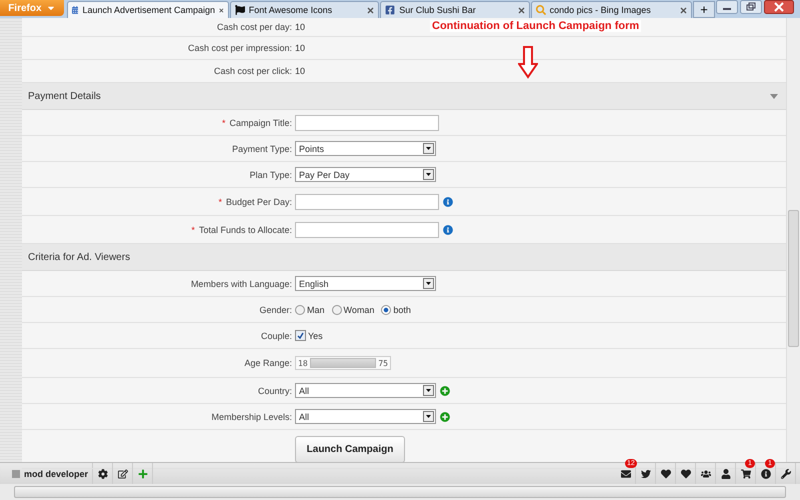  Describe the element at coordinates (239, 48) in the screenshot. I see `field-label: Cash cost per impression:` at that location.